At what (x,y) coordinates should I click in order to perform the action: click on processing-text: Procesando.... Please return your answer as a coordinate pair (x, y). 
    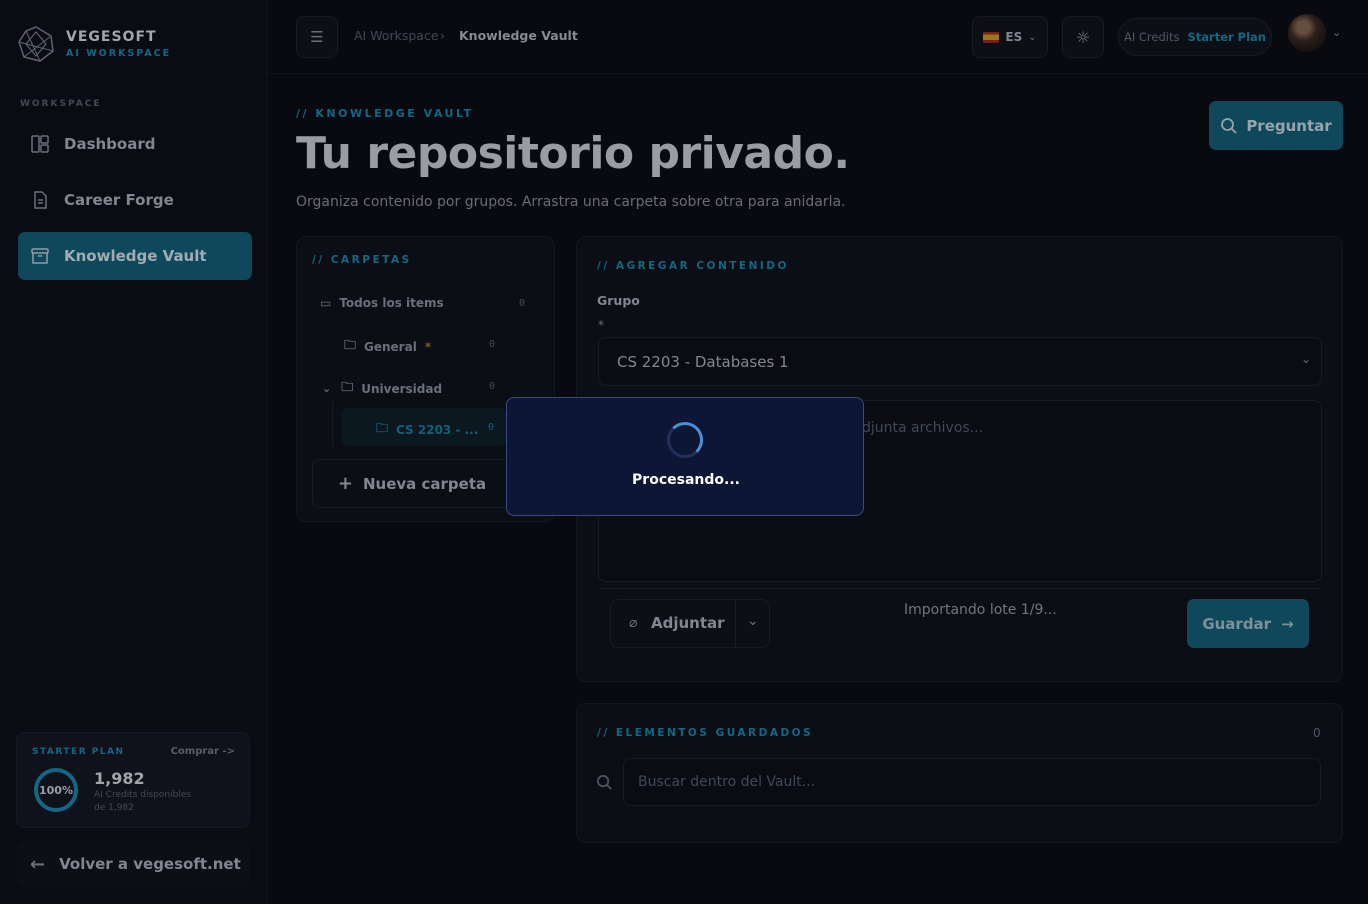
    Looking at the image, I should click on (686, 480).